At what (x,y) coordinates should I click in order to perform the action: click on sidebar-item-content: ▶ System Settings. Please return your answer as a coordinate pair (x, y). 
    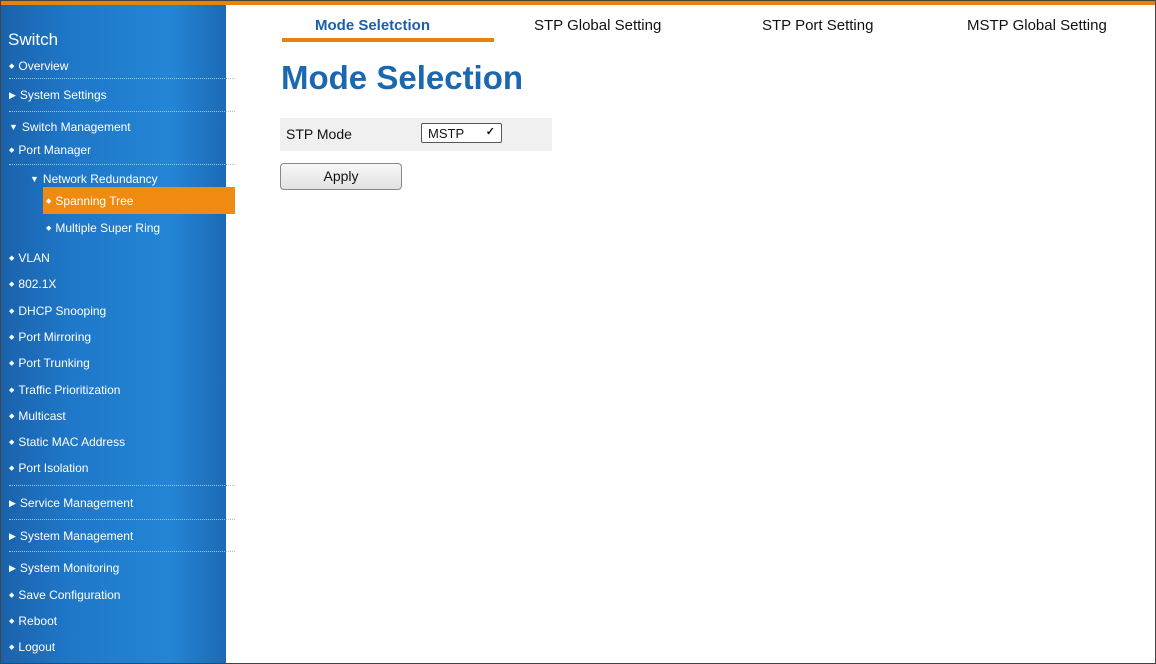
    Looking at the image, I should click on (58, 95).